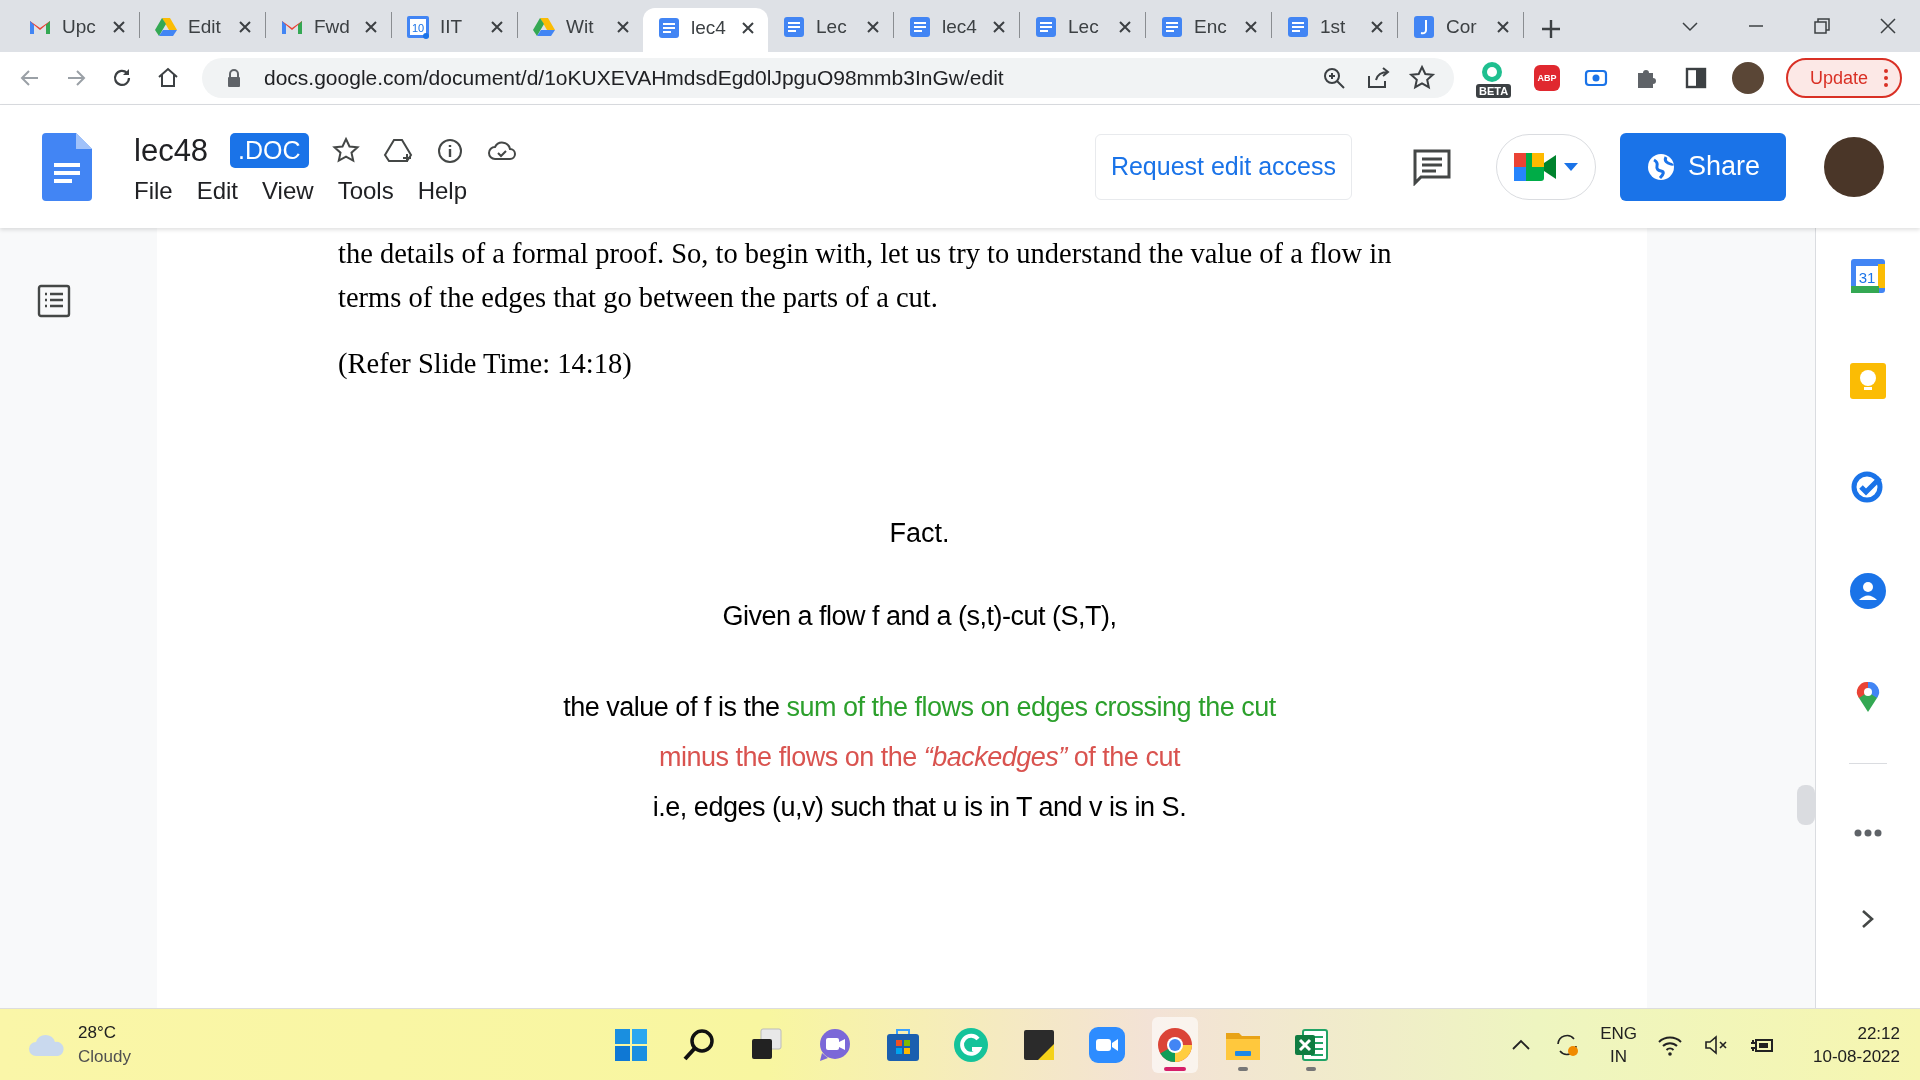 Image resolution: width=1920 pixels, height=1080 pixels. What do you see at coordinates (1868, 591) in the screenshot?
I see `person-icon` at bounding box center [1868, 591].